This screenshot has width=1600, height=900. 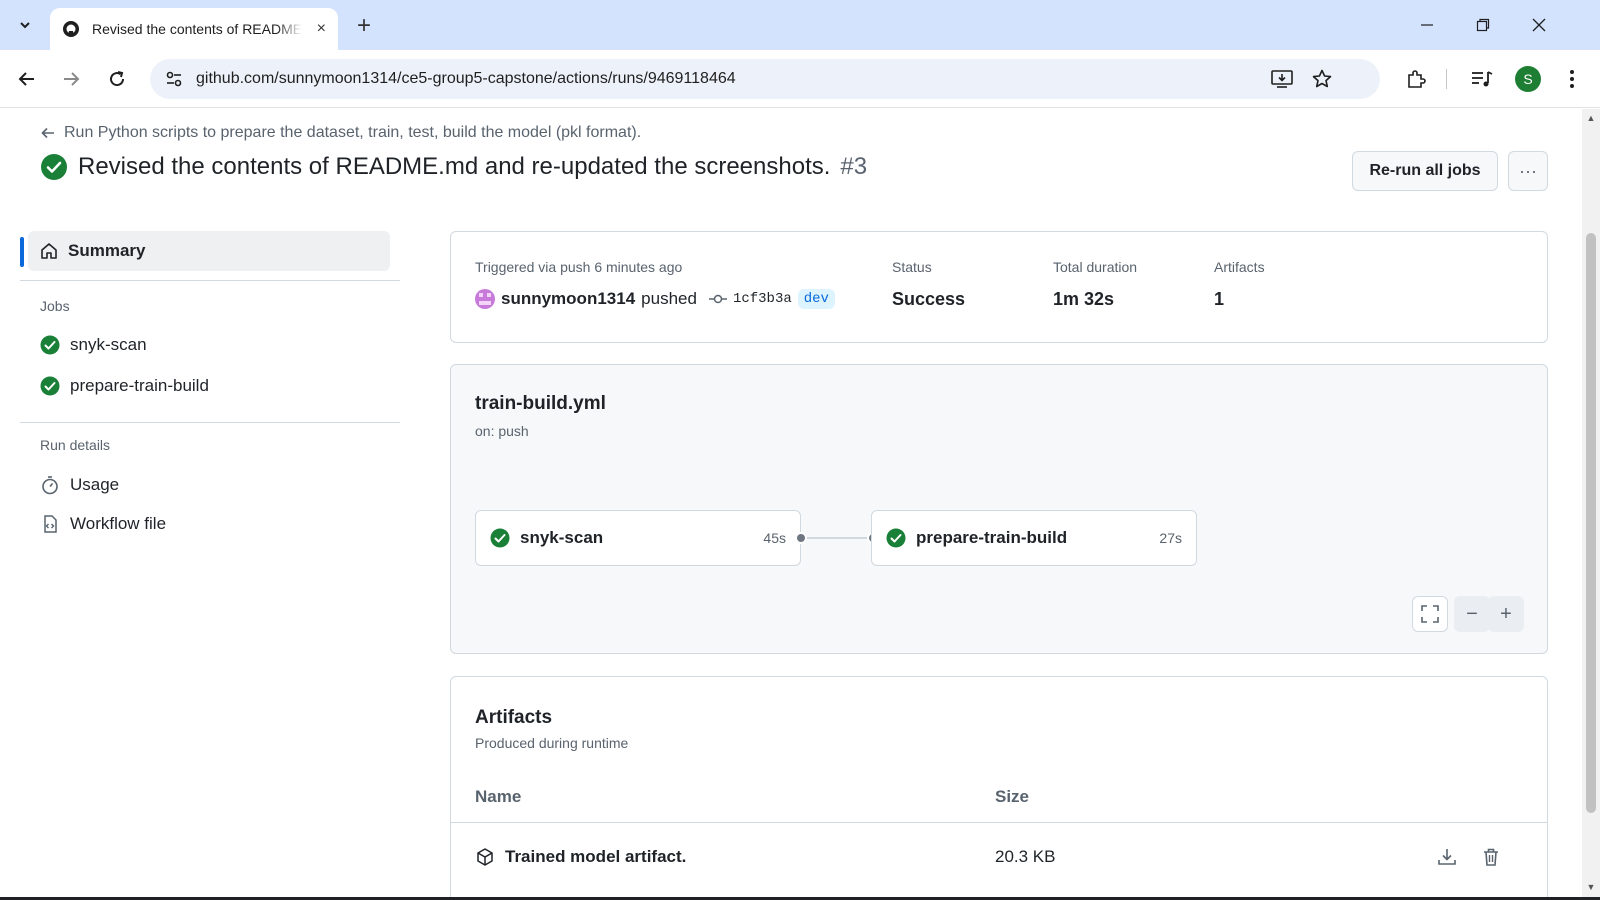 What do you see at coordinates (801, 538) in the screenshot?
I see `connector-dot` at bounding box center [801, 538].